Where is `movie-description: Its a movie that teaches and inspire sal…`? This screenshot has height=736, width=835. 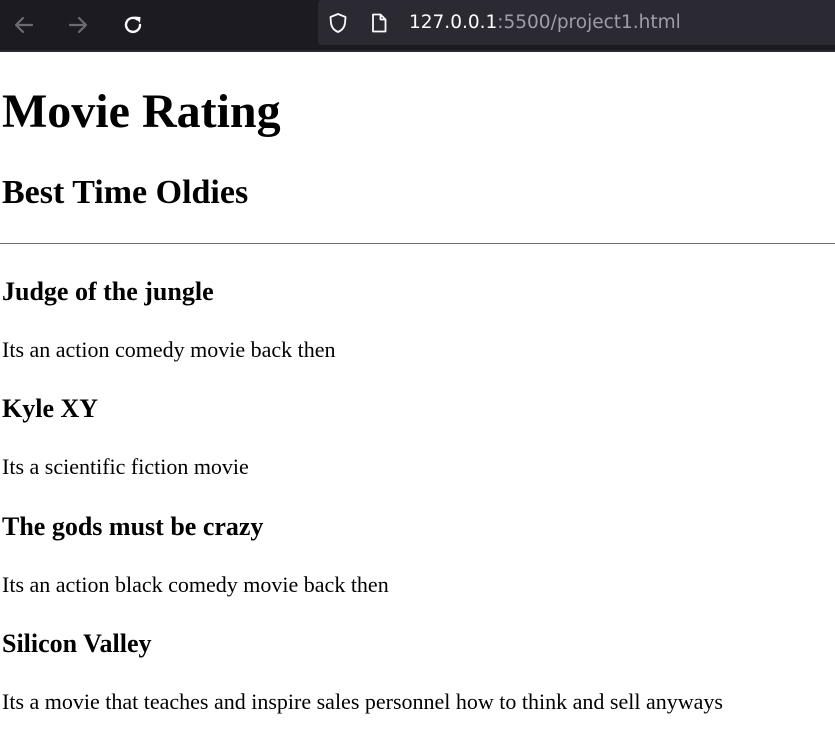 movie-description: Its a movie that teaches and inspire sal… is located at coordinates (362, 701).